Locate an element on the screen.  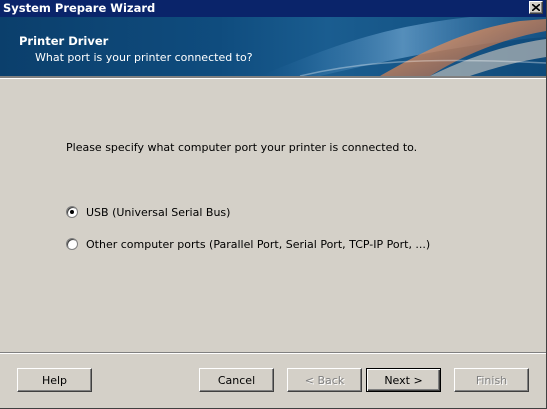
page-subheading: What port is your printer connected to? is located at coordinates (144, 57).